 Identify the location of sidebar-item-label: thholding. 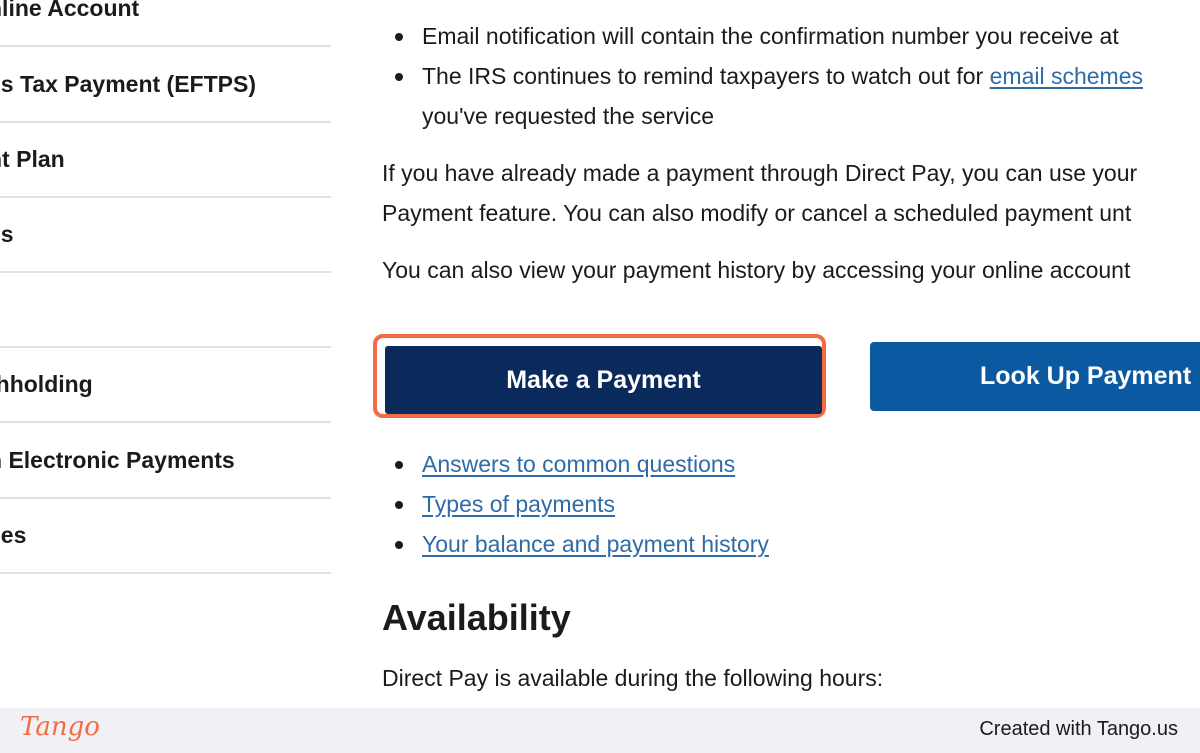
(46, 384).